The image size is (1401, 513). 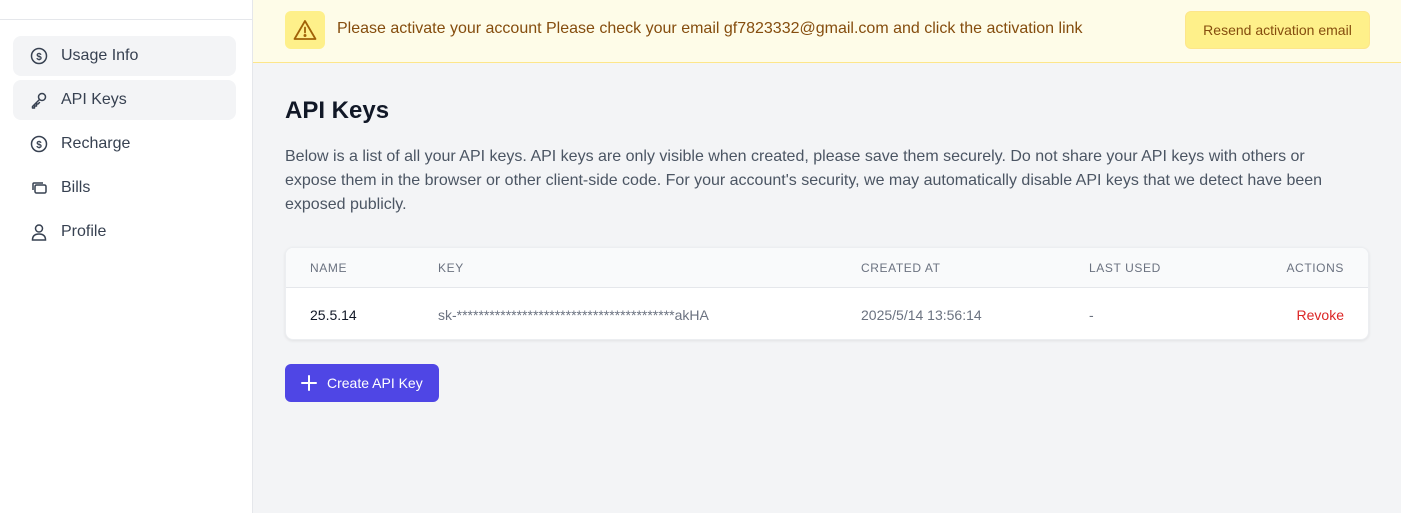 I want to click on key-name-cell: 25.5.14, so click(x=333, y=315).